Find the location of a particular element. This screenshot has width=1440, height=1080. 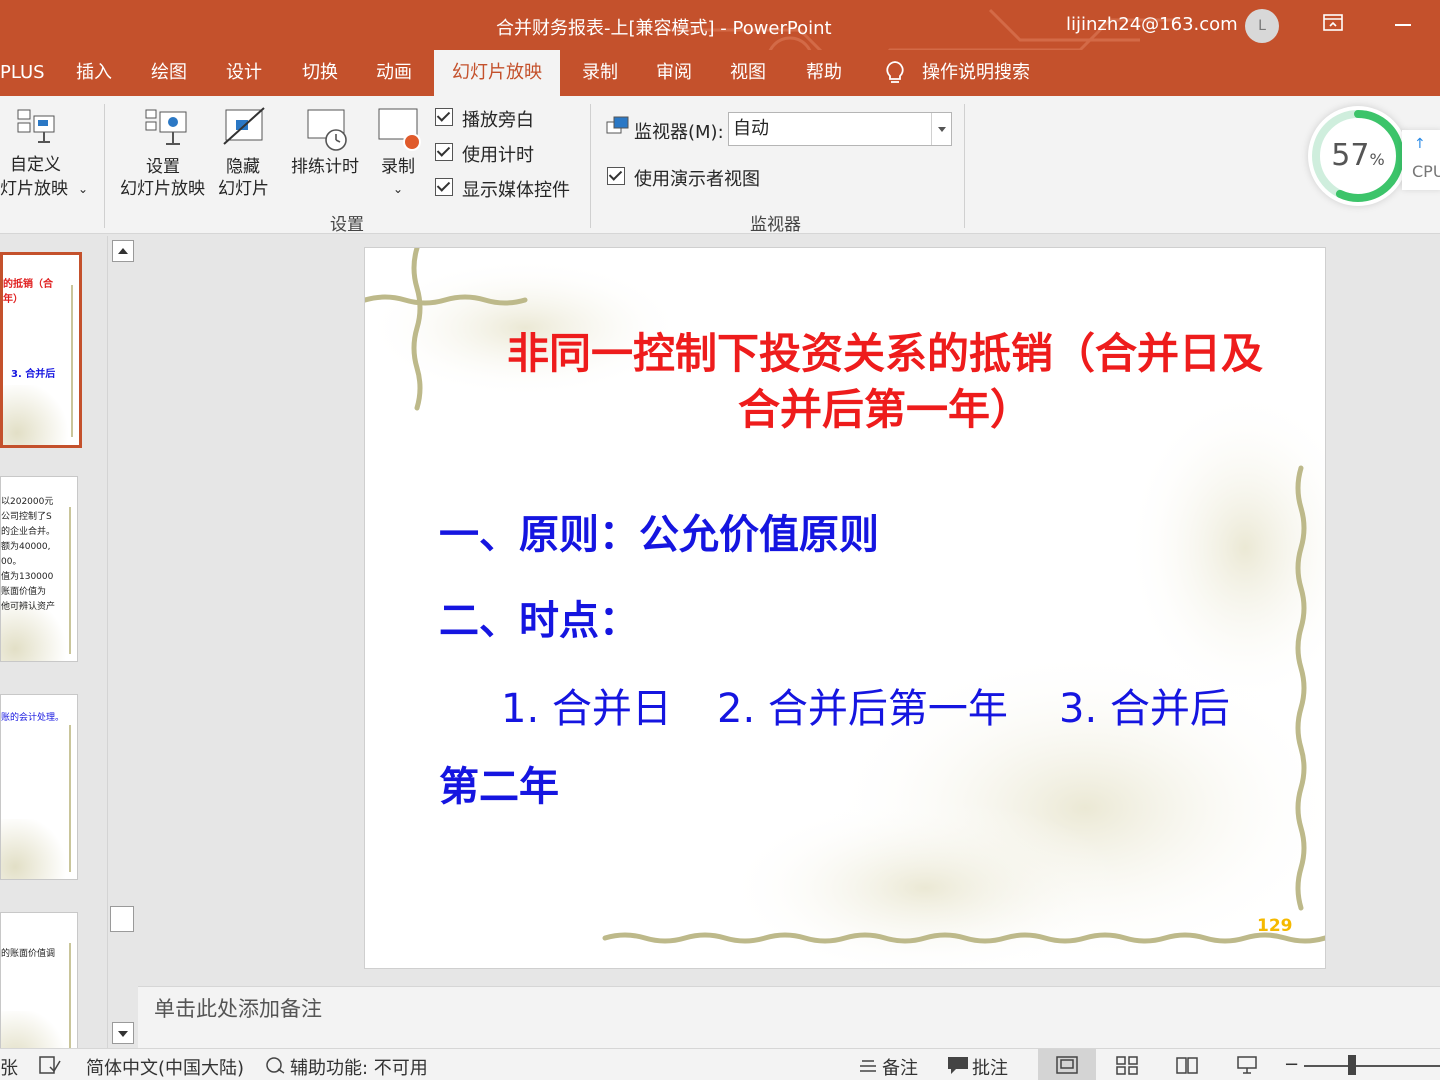

hide-slide-button: 幻灯片 is located at coordinates (243, 189).